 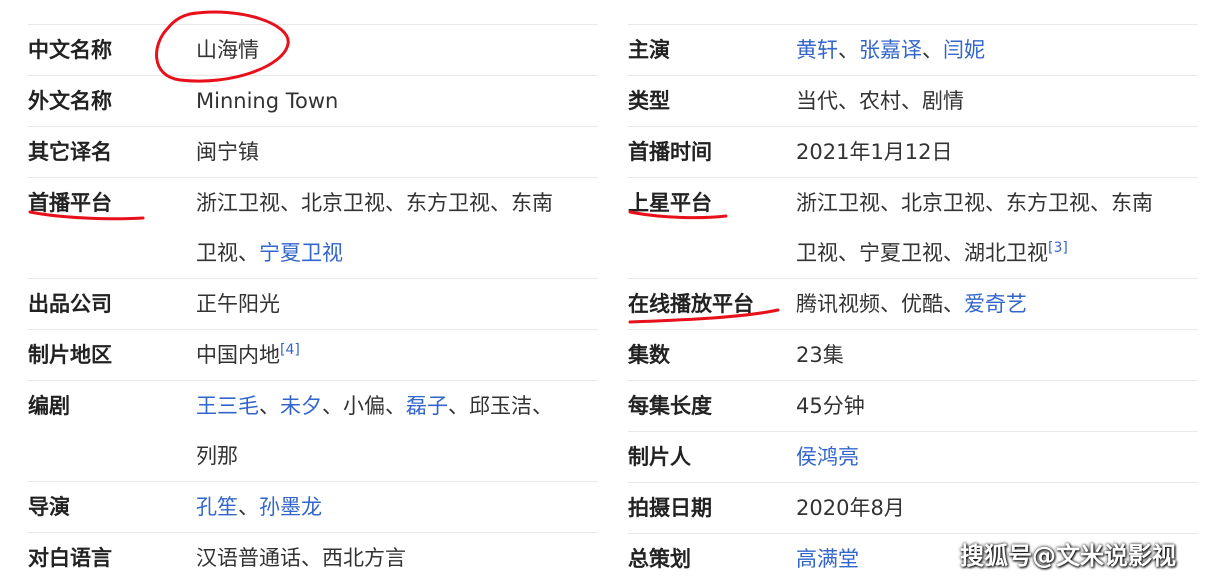 I want to click on link-writer-3: 磊子, so click(x=427, y=406).